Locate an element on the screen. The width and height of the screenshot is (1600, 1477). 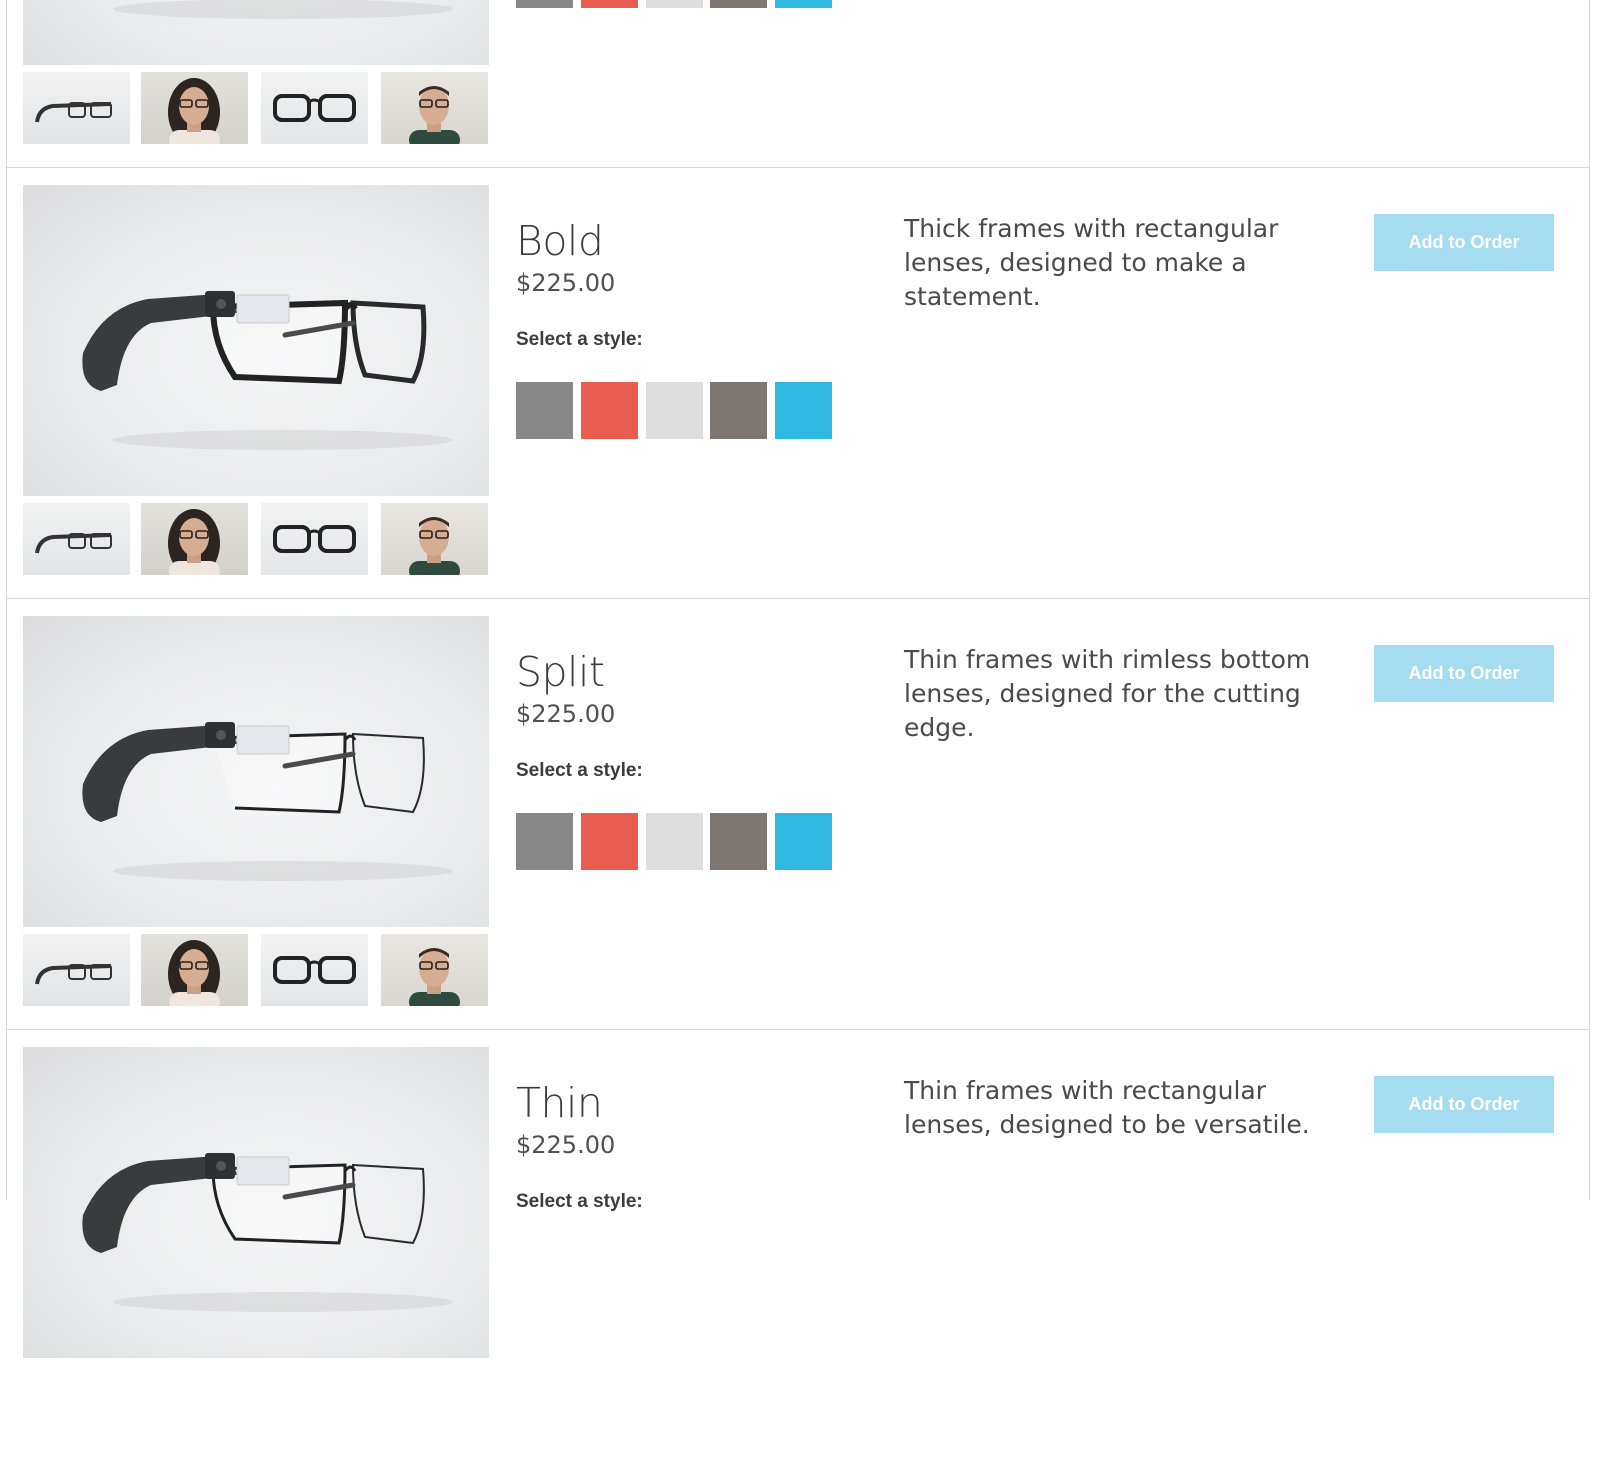
product-name: Thin is located at coordinates (559, 1103).